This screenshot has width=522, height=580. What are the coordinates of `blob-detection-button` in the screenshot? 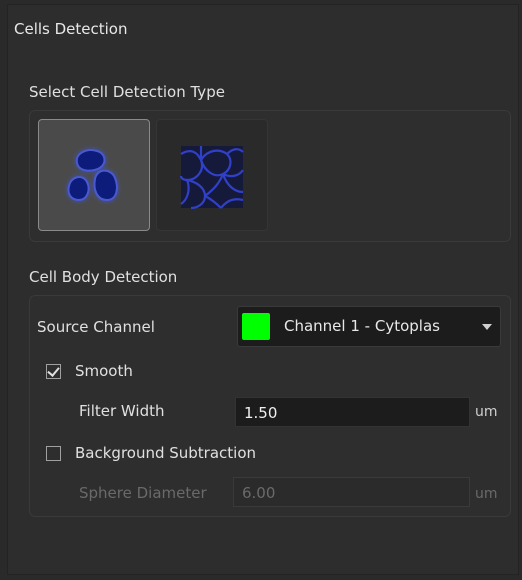 It's located at (94, 175).